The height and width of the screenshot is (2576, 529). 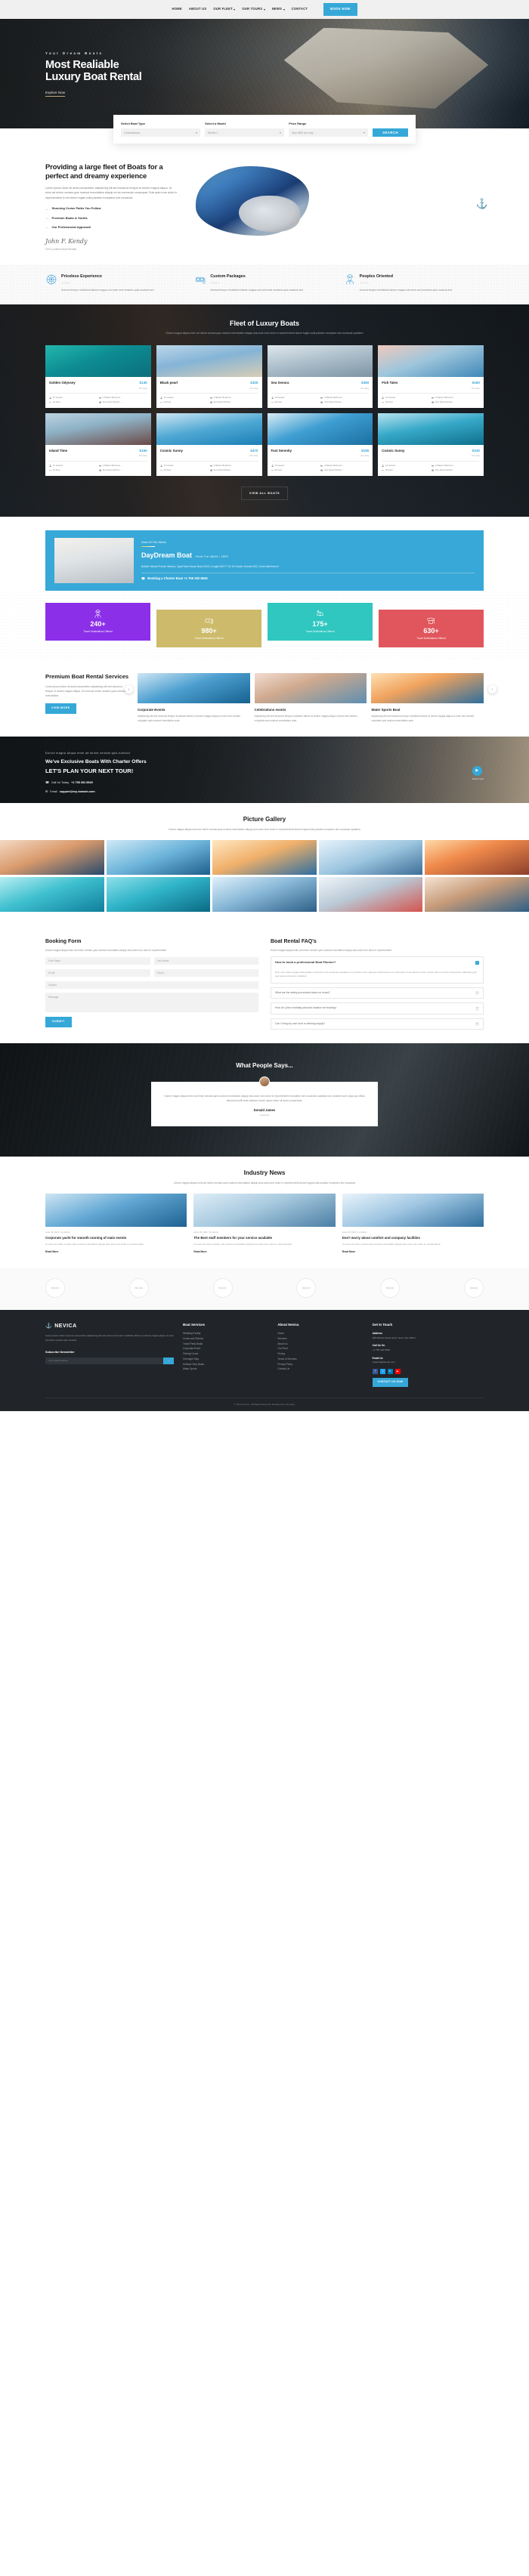 I want to click on linkedin-icon: in, so click(x=390, y=1371).